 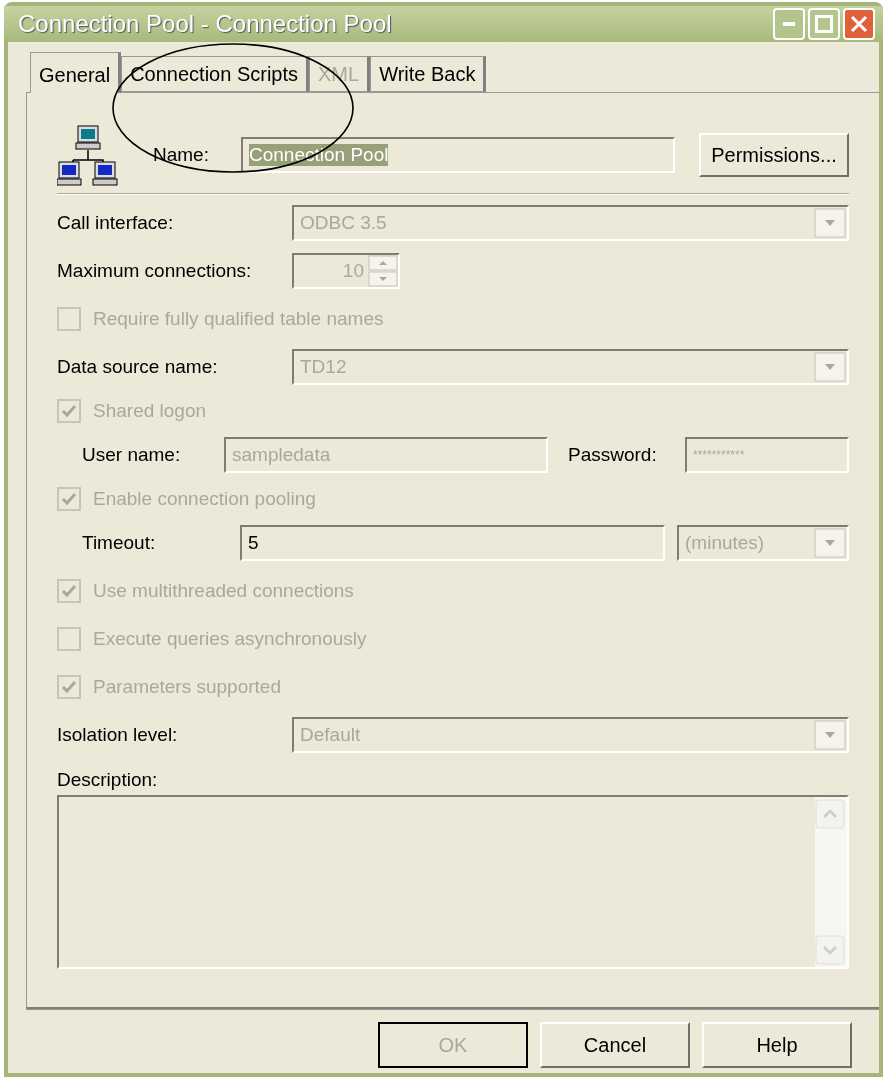 What do you see at coordinates (76, 72) in the screenshot?
I see `tab: General` at bounding box center [76, 72].